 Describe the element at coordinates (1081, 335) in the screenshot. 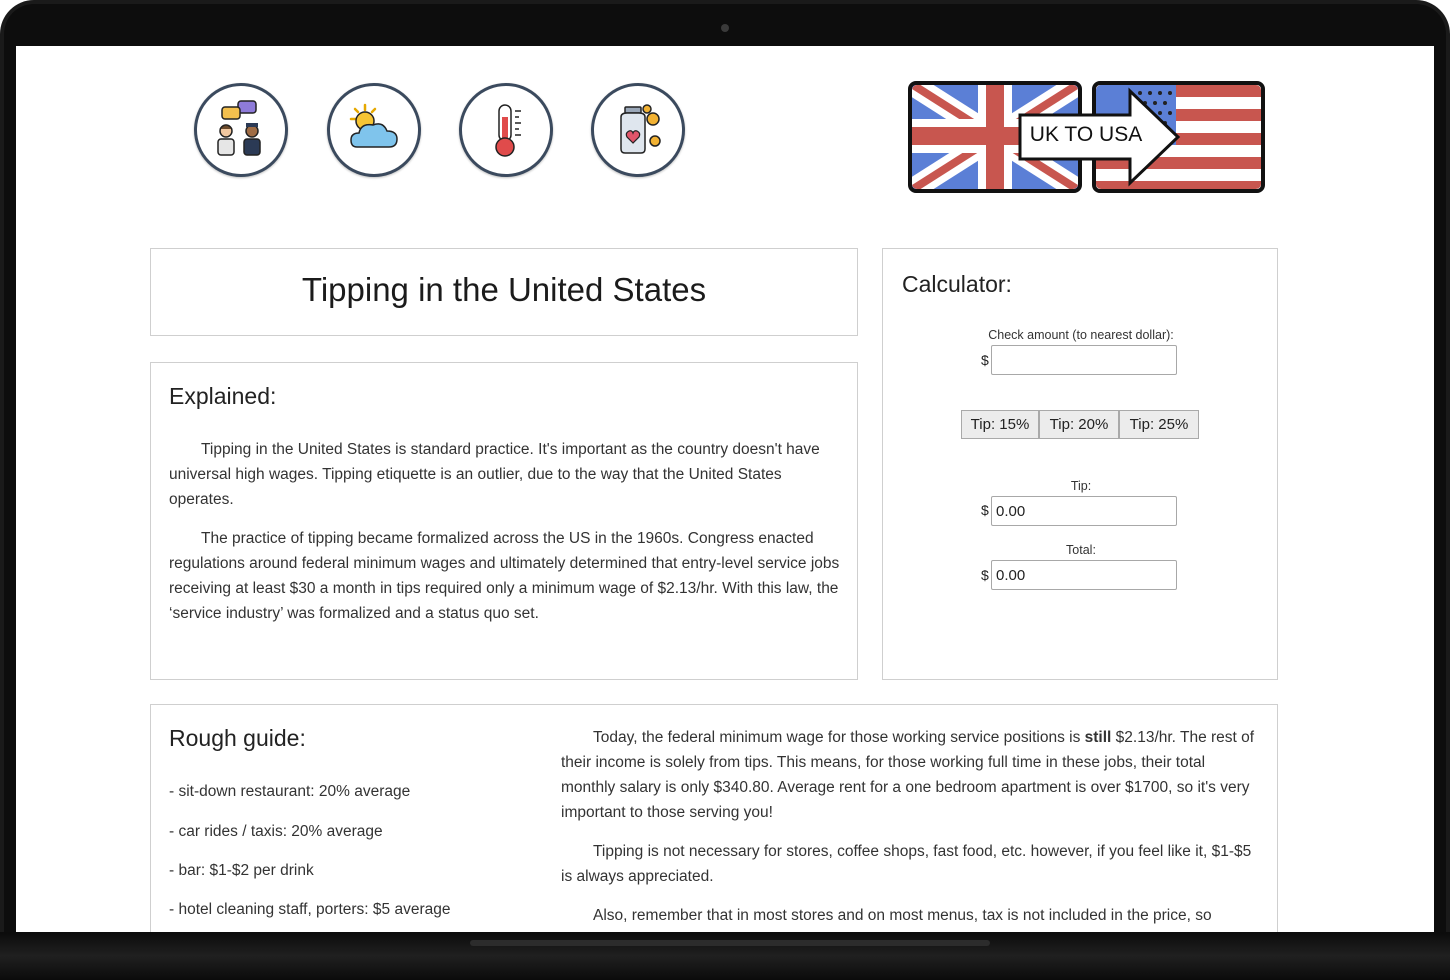

I see `check-amount-label: Check amount (to nearest dollar):` at that location.